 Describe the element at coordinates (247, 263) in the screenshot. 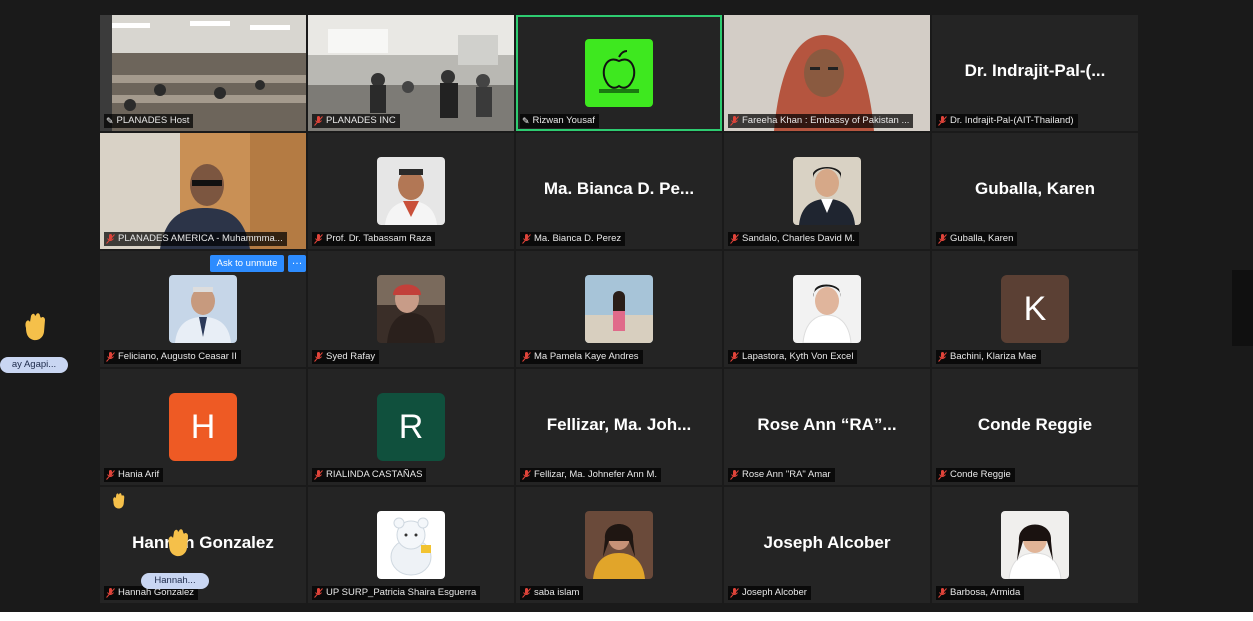

I see `ask-to-unmute-button: Ask to unmute` at that location.